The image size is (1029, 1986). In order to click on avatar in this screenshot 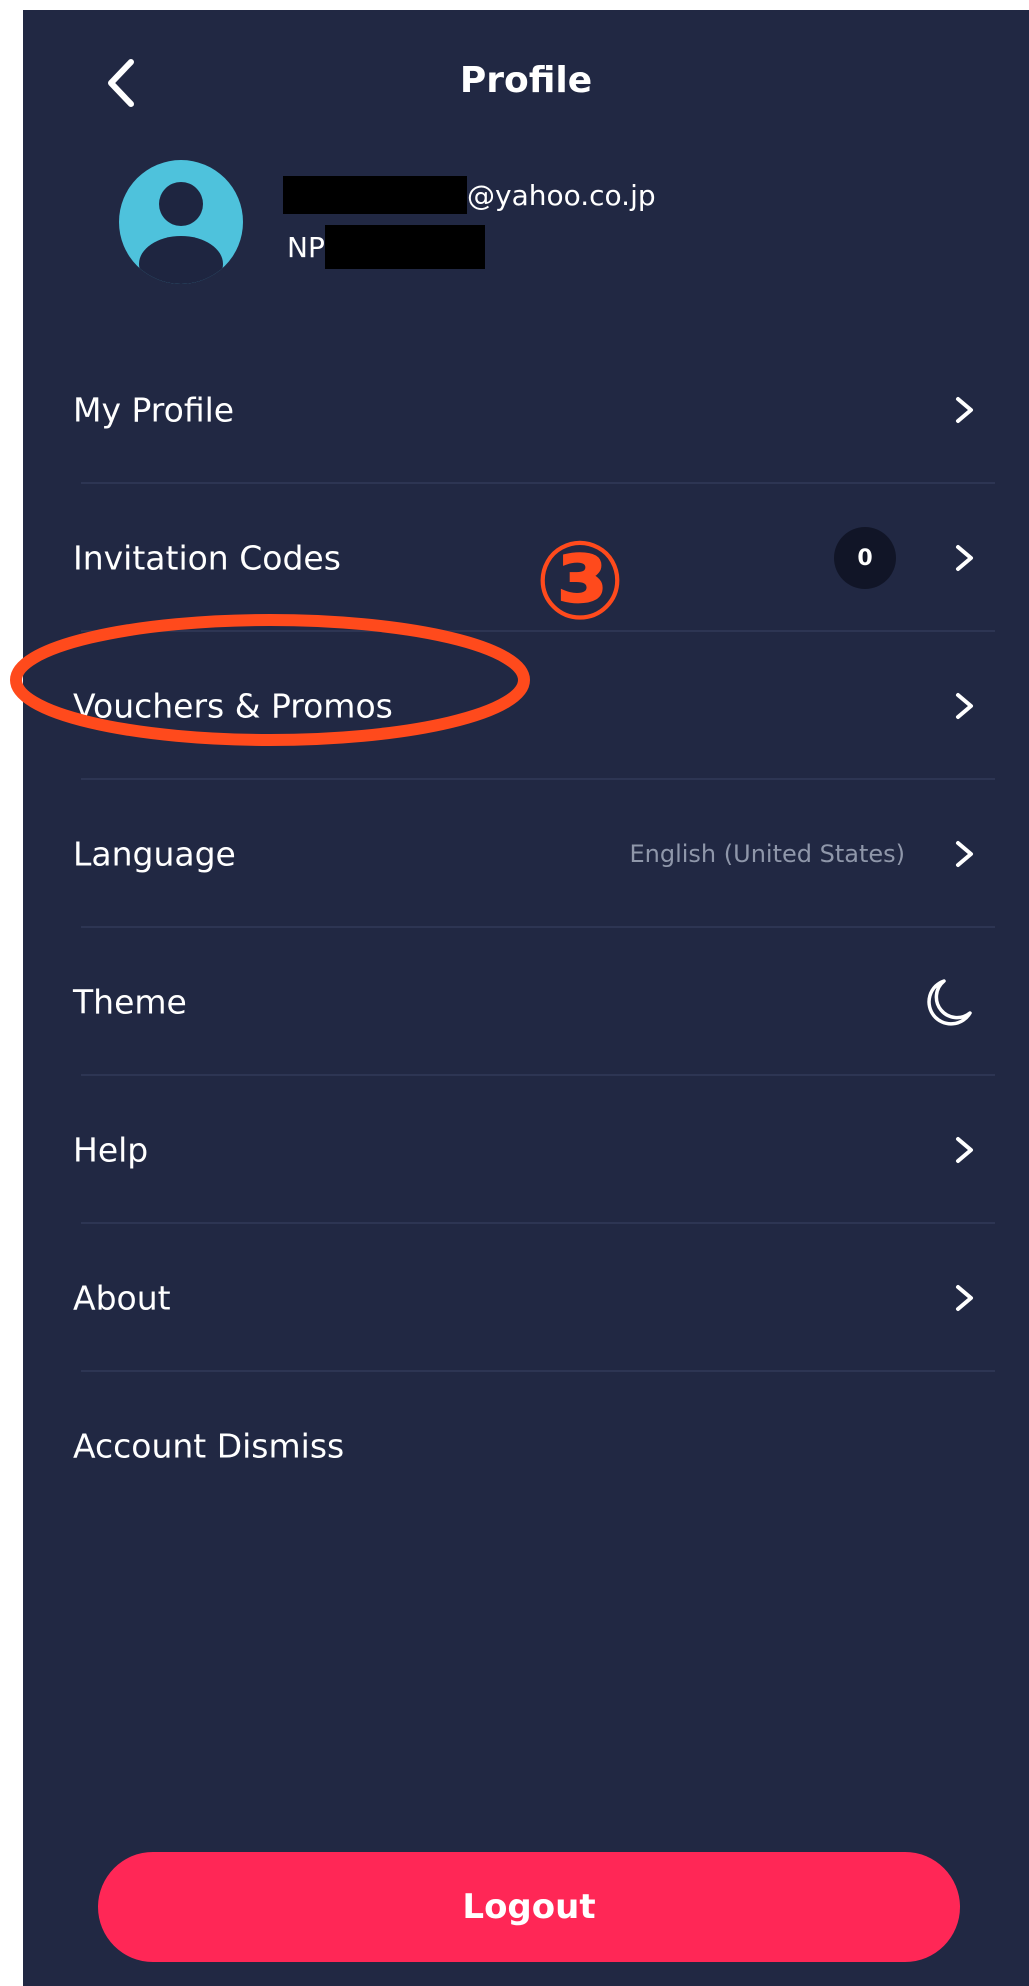, I will do `click(181, 222)`.